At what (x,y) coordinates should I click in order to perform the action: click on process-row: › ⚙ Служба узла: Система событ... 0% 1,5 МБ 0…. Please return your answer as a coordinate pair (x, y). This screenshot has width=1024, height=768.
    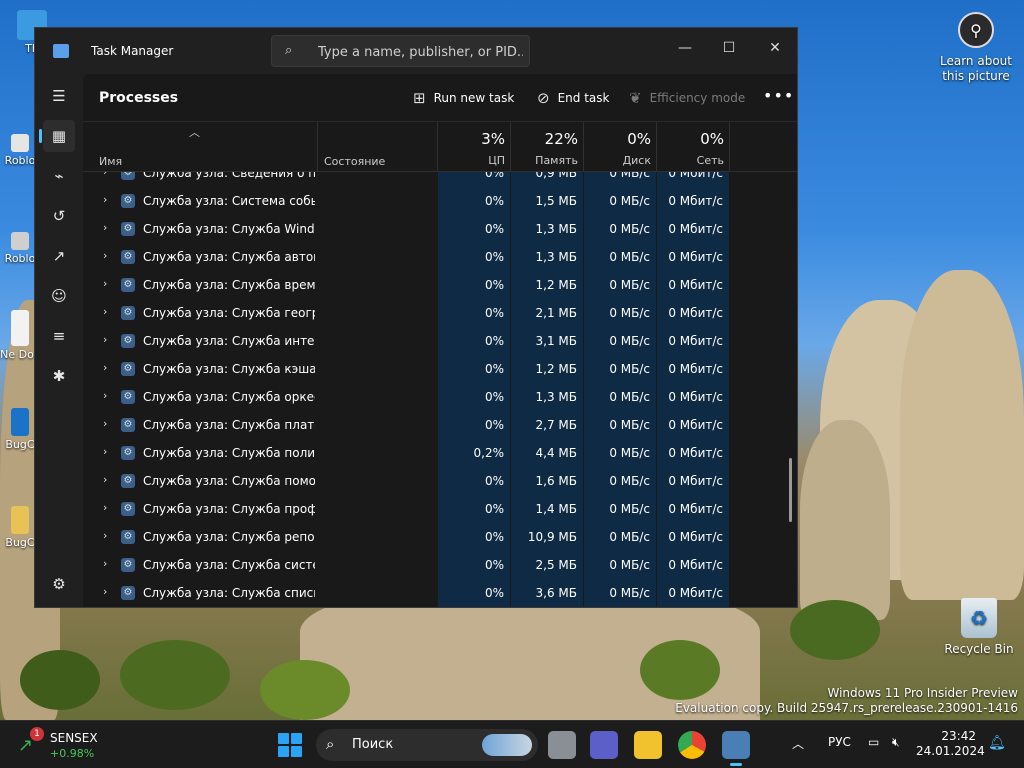
    Looking at the image, I should click on (440, 201).